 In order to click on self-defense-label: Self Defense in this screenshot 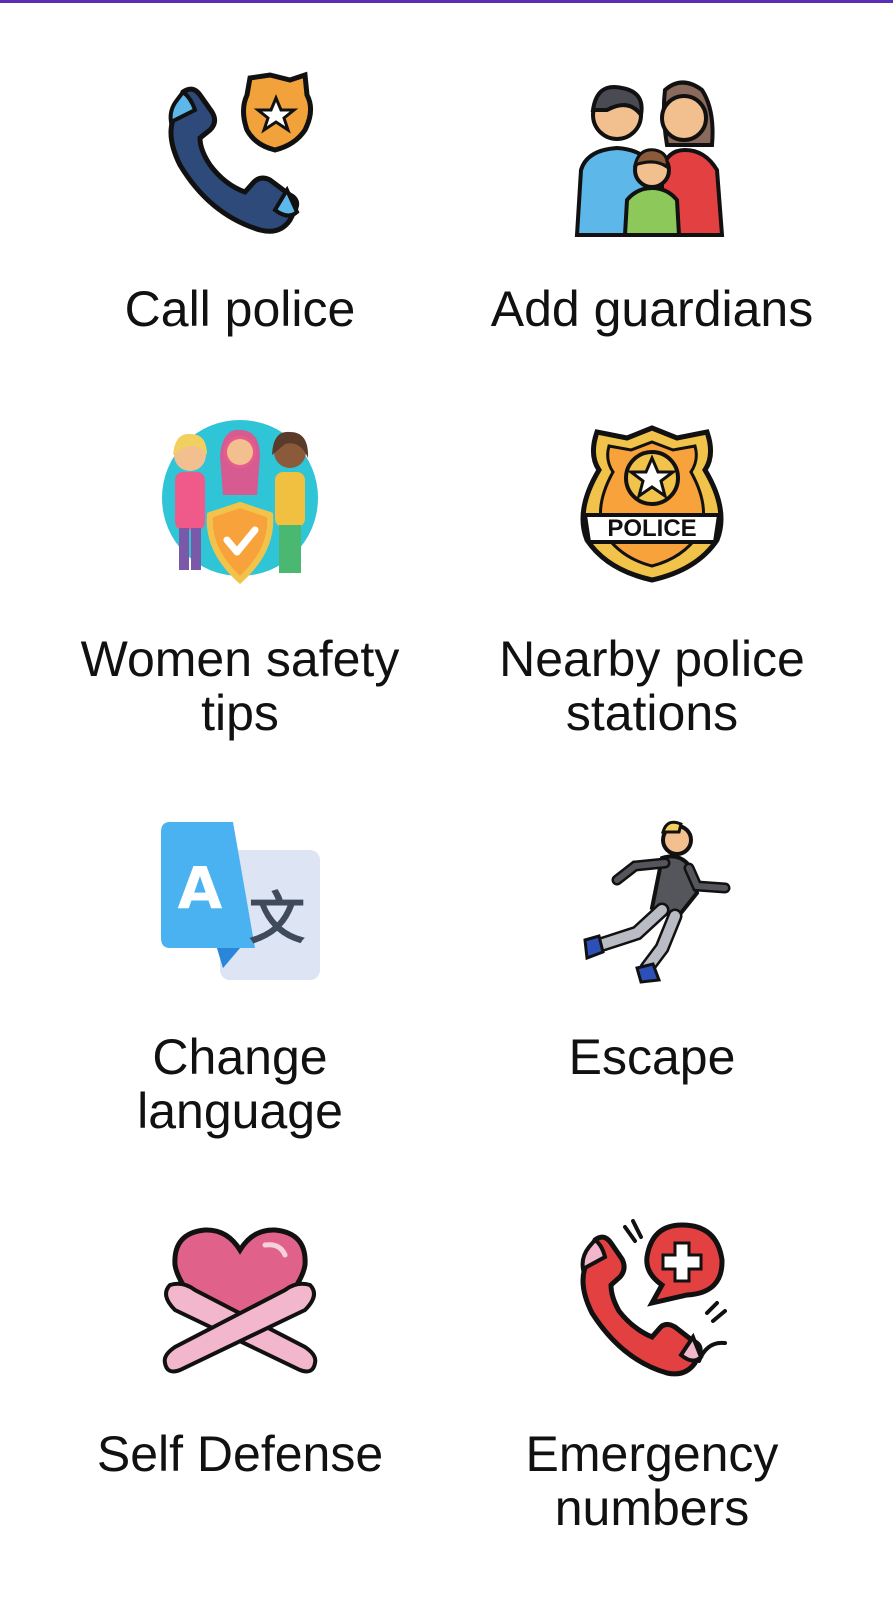, I will do `click(240, 1454)`.